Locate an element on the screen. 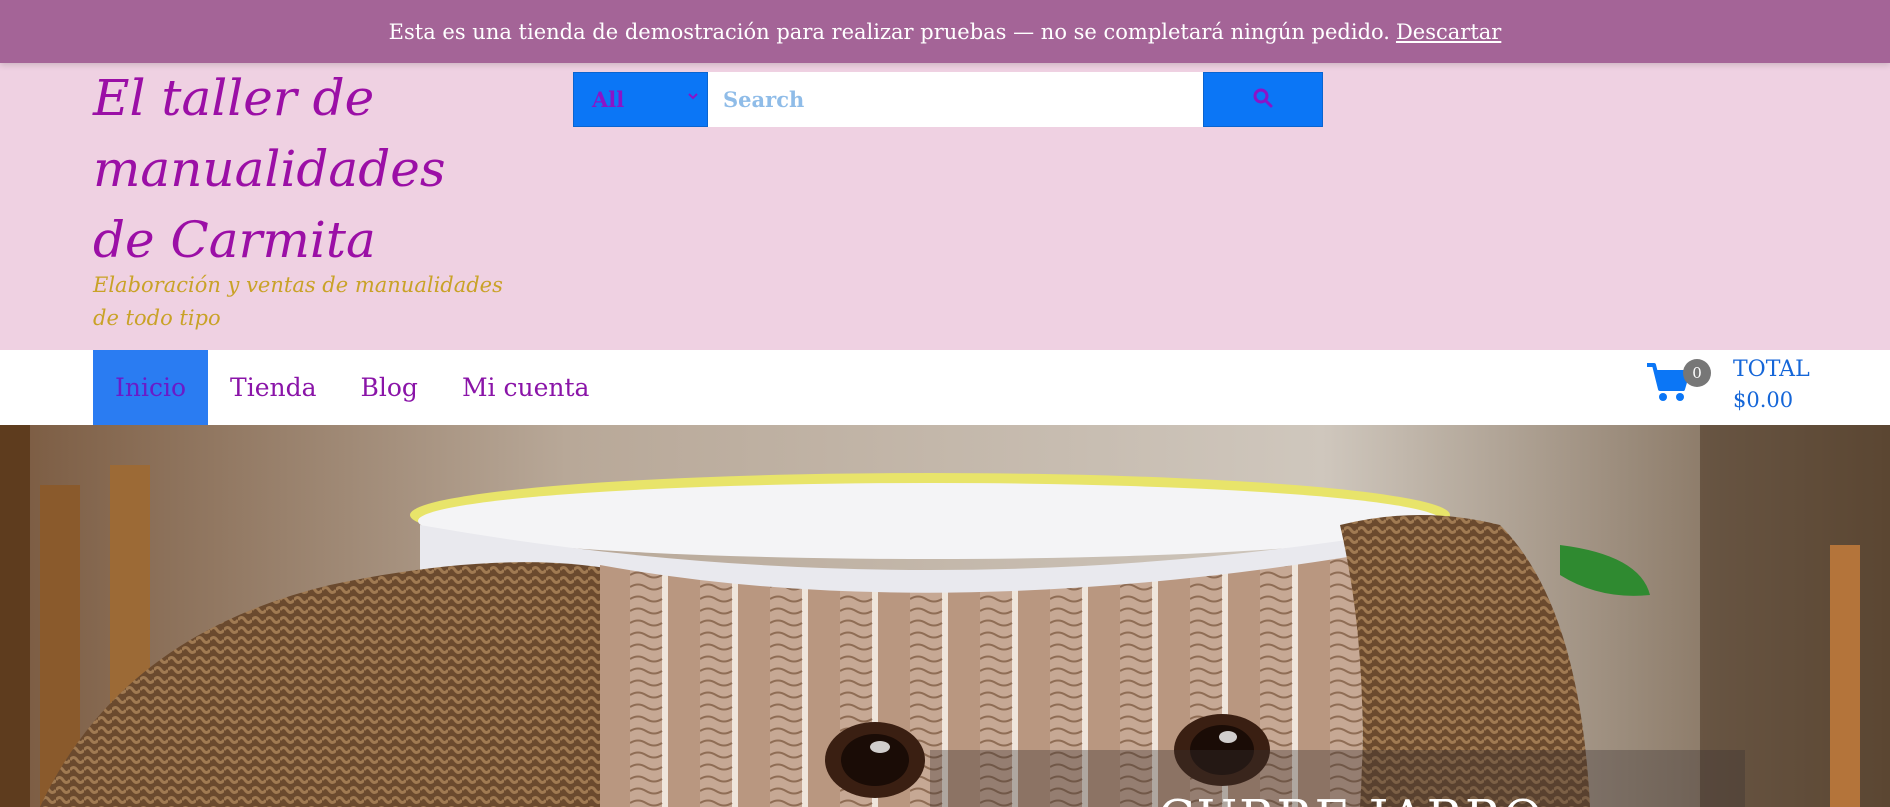  nav-item-tienda: Tienda is located at coordinates (273, 387).